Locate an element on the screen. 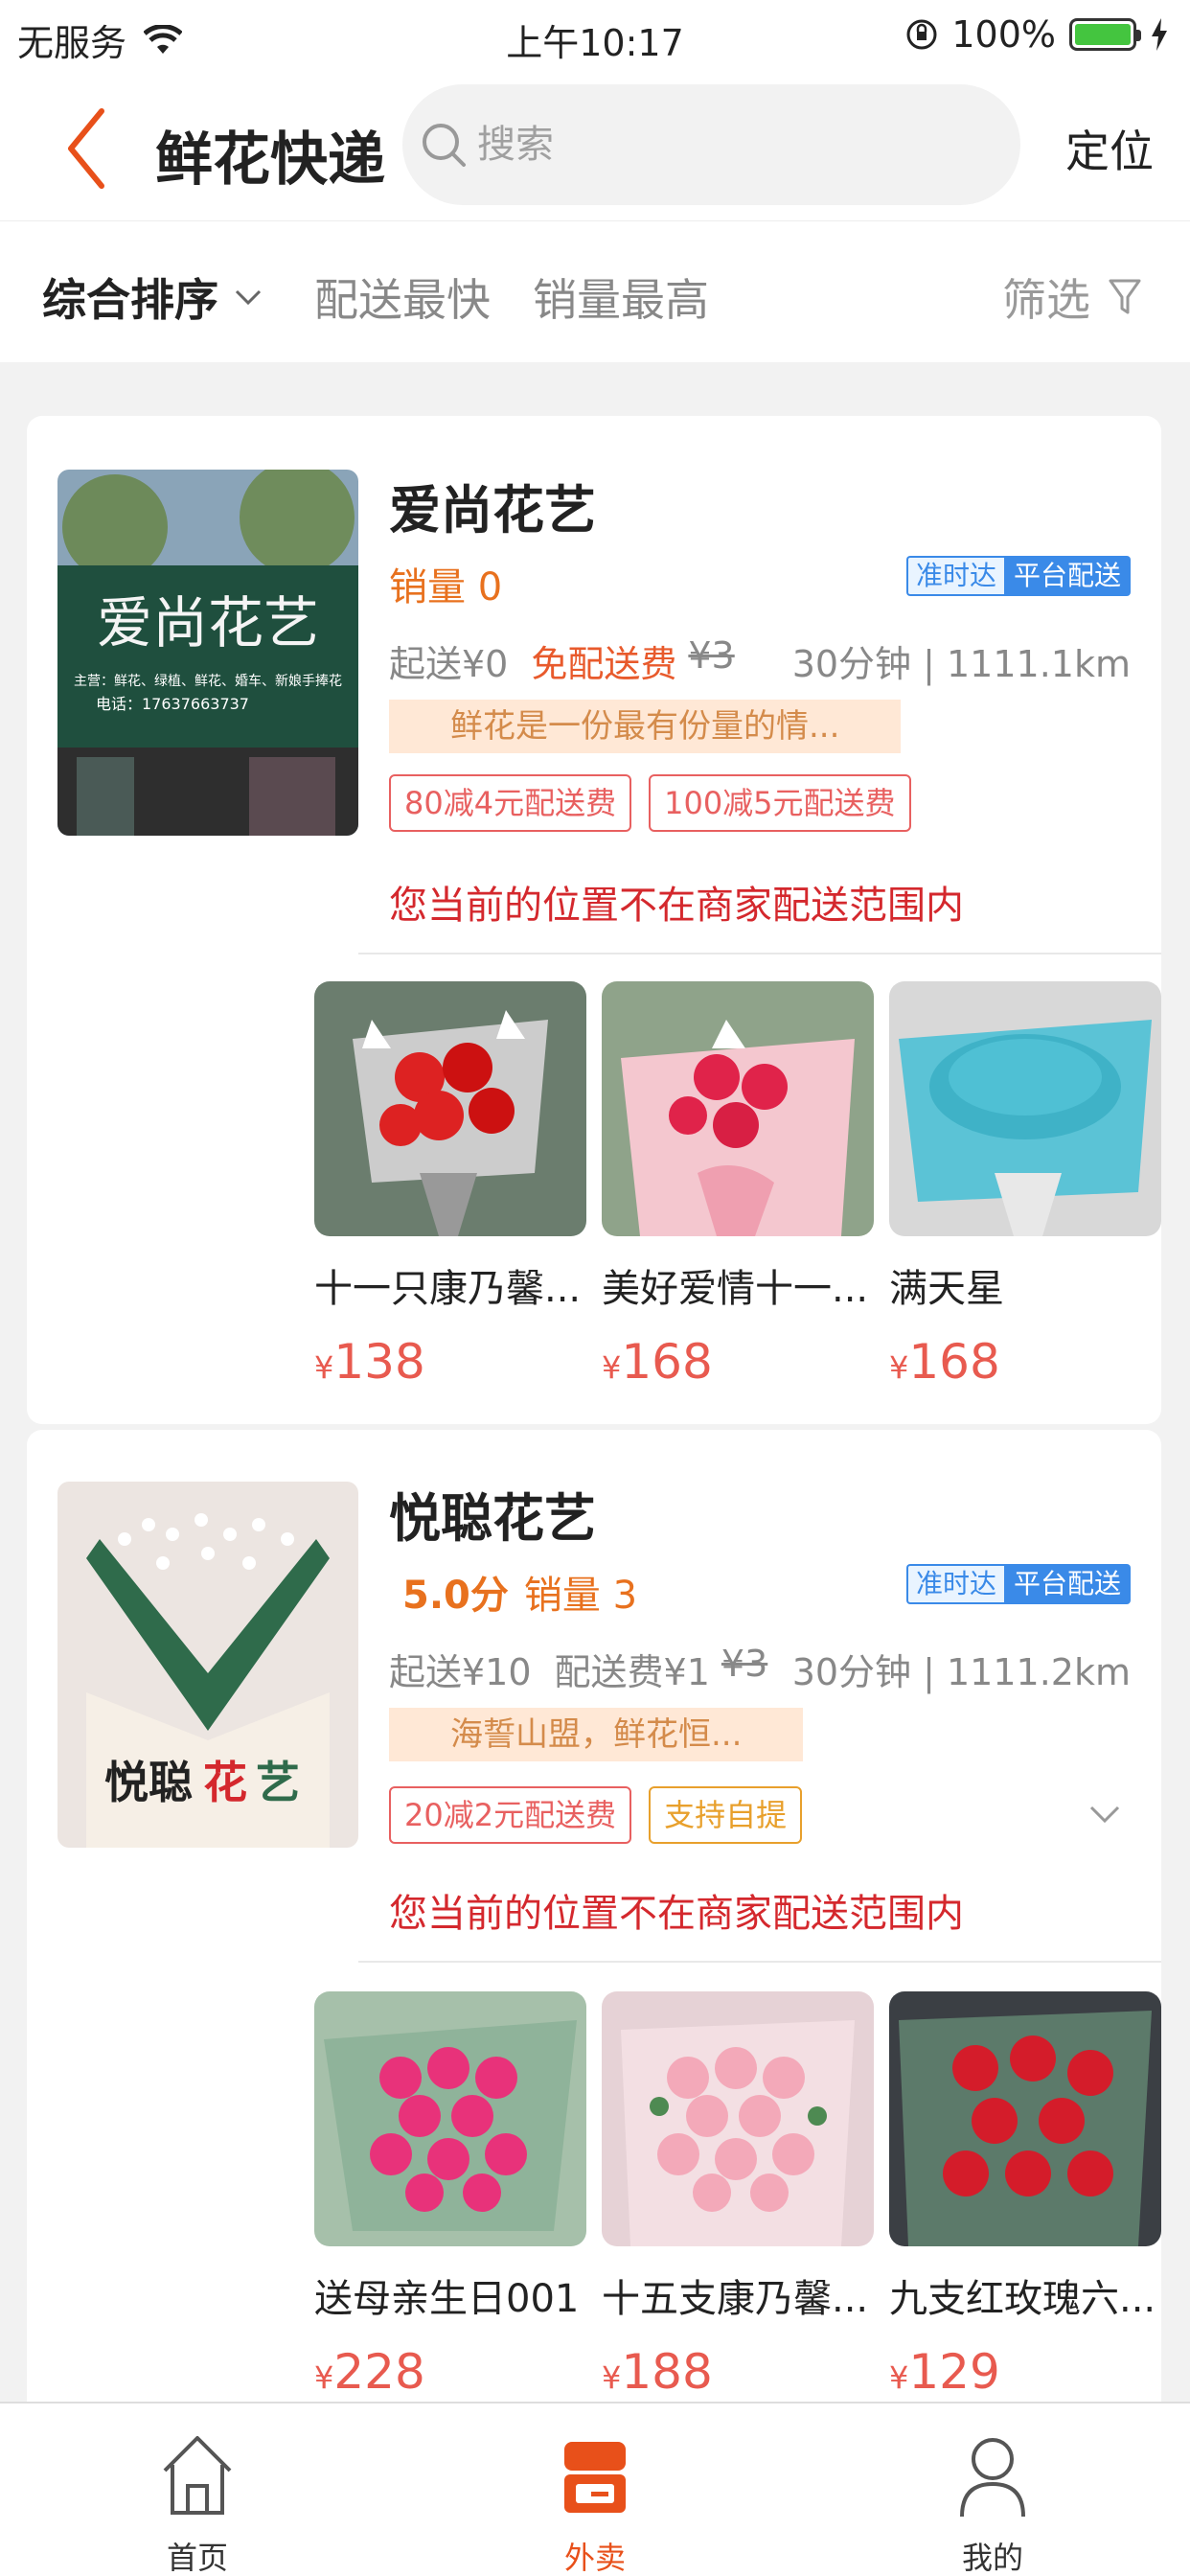 This screenshot has width=1190, height=2576. search-icon is located at coordinates (445, 146).